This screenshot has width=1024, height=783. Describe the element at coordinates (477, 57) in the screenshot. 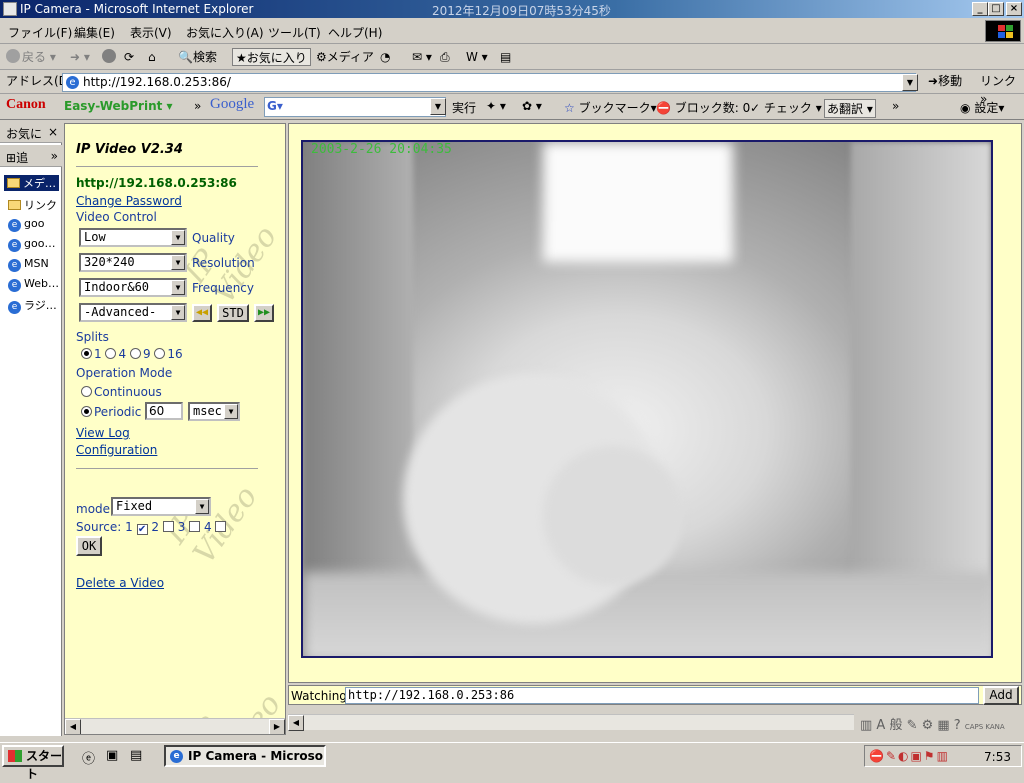

I see `edit-button: W ▾` at that location.